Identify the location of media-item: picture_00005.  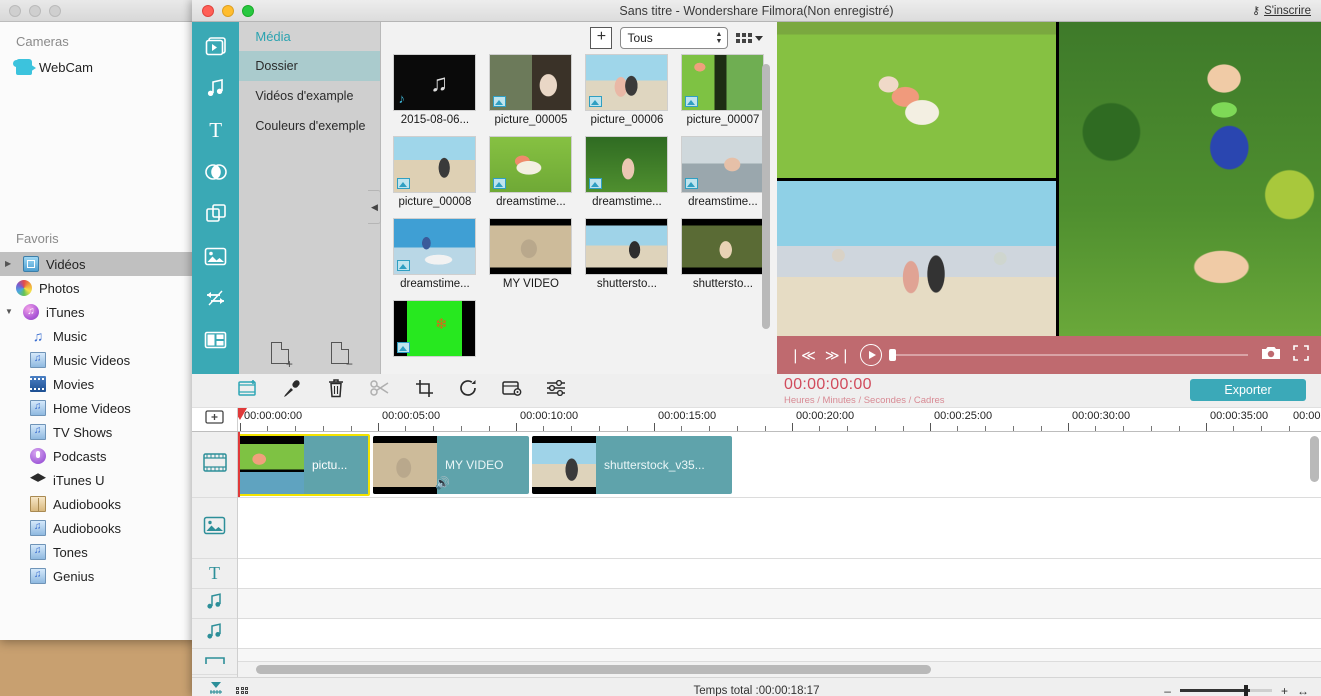
(531, 90).